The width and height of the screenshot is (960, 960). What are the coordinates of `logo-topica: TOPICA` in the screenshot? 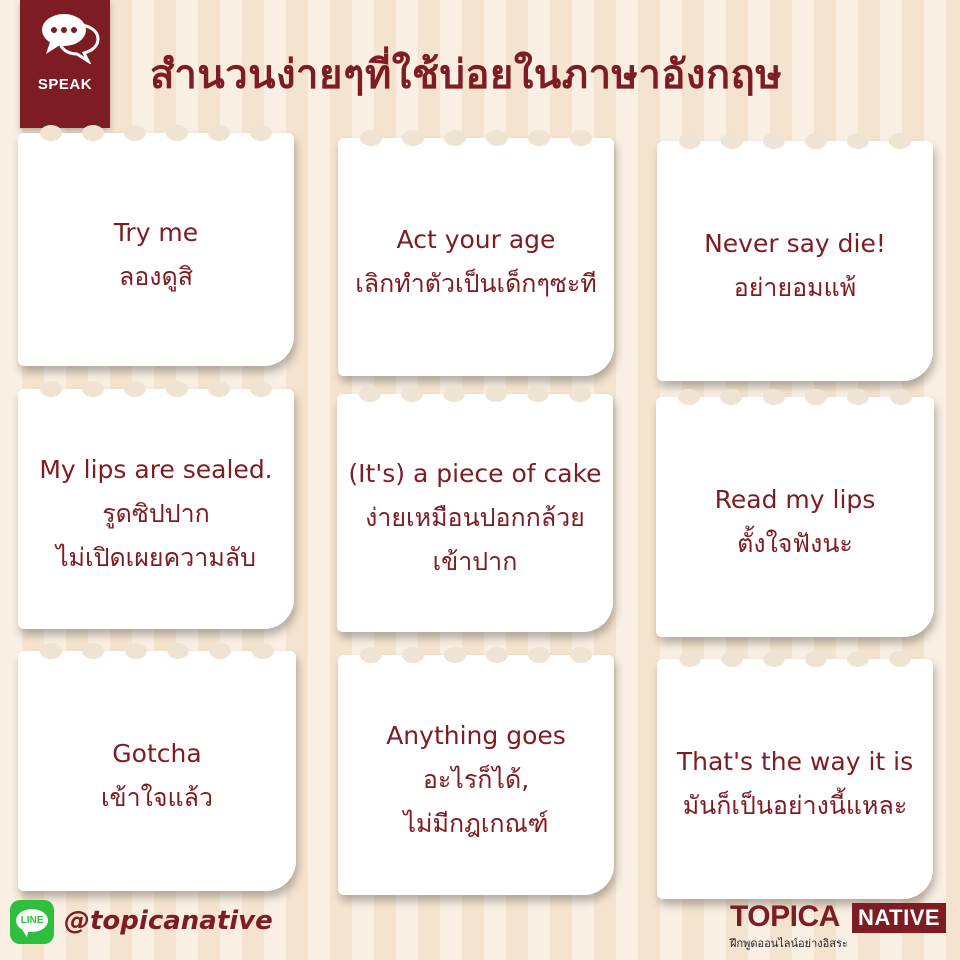 It's located at (785, 916).